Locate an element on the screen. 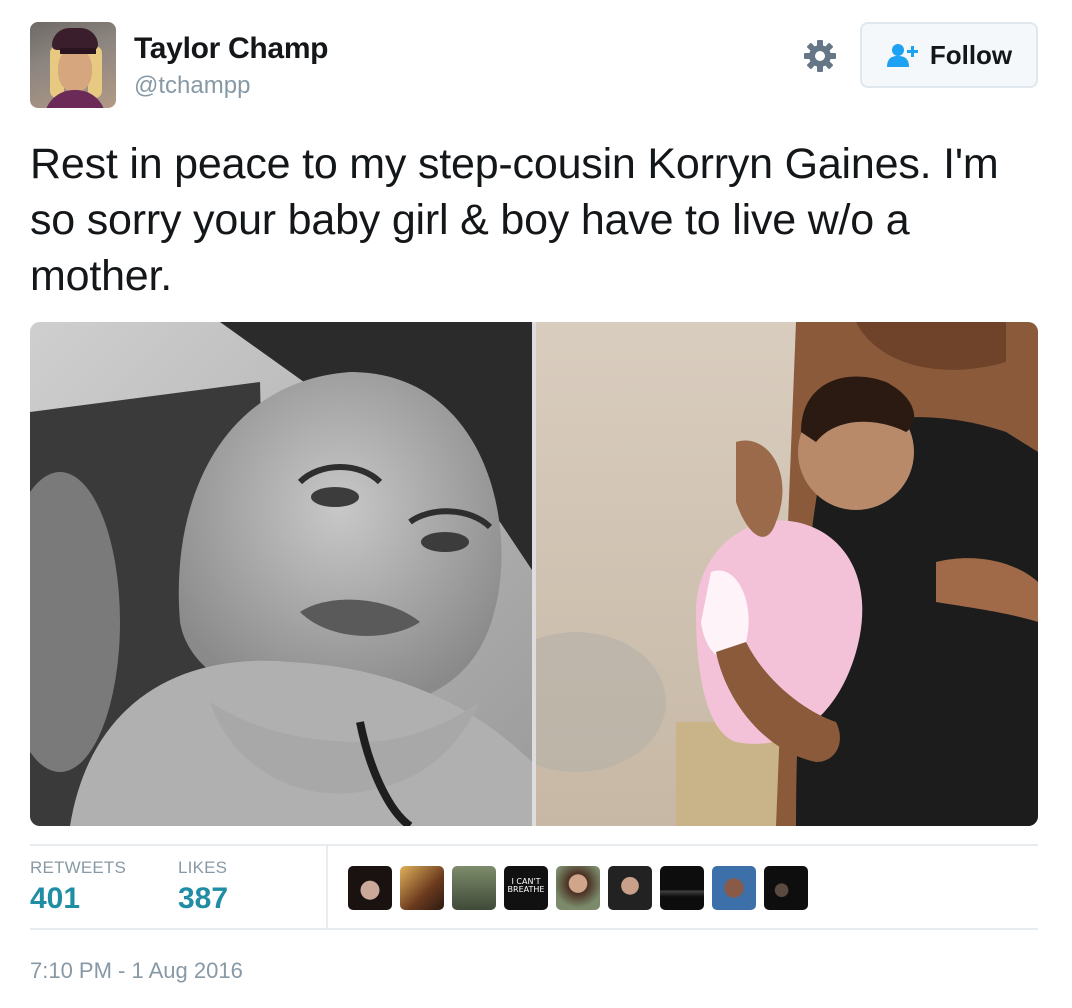  gear-icon is located at coordinates (820, 56).